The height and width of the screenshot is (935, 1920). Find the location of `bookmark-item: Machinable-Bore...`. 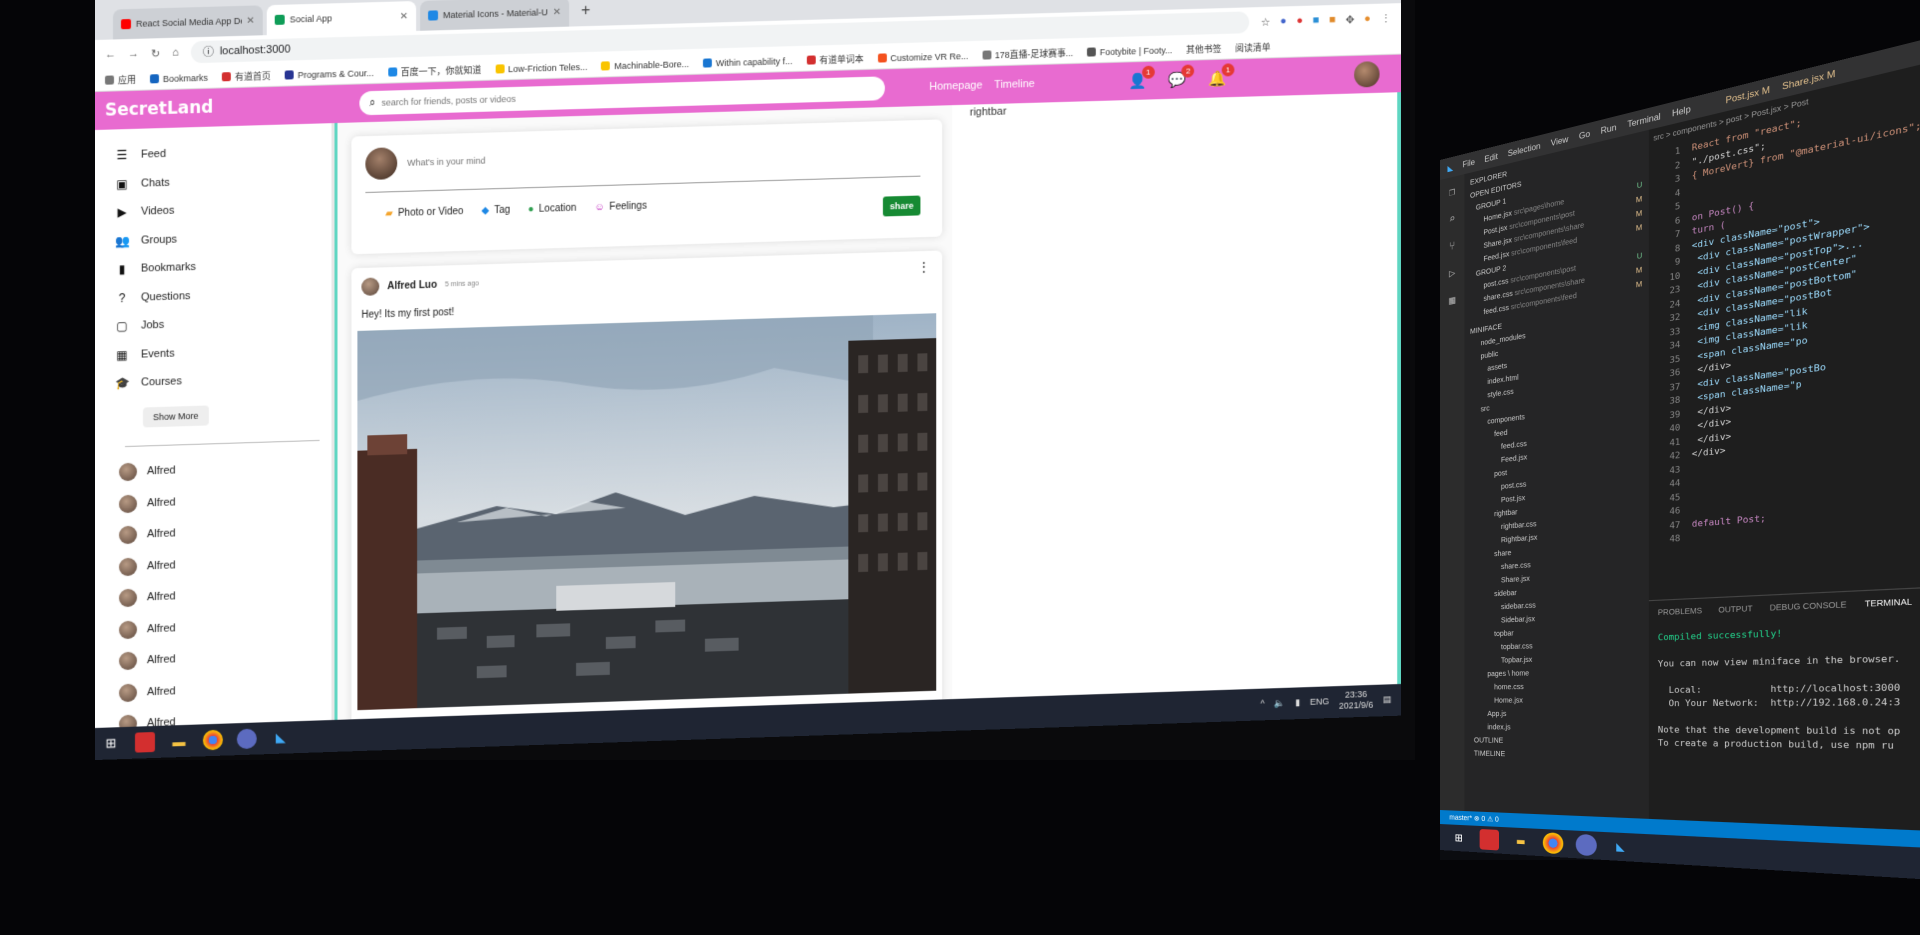

bookmark-item: Machinable-Bore... is located at coordinates (645, 65).